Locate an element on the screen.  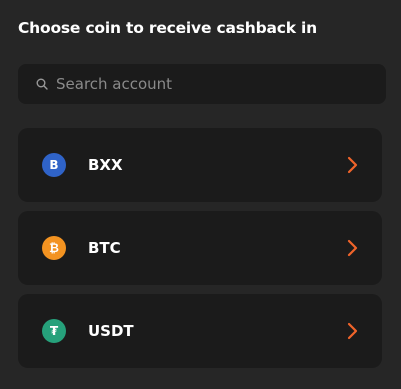
tether-logo-icon: ₮ is located at coordinates (54, 331).